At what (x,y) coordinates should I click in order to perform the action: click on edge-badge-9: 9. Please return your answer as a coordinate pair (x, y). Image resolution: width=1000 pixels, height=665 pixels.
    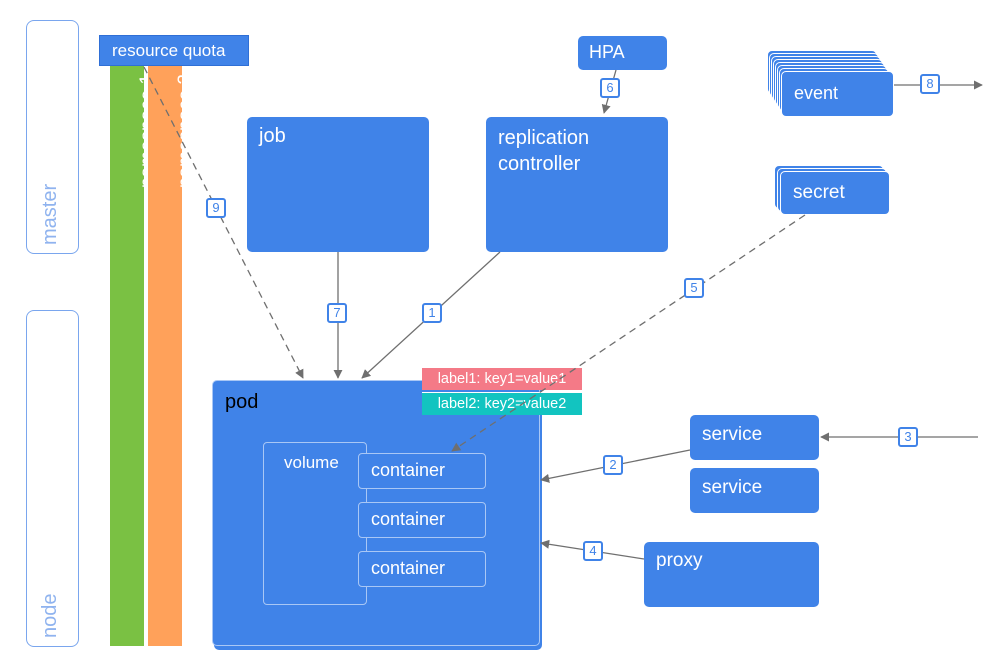
    Looking at the image, I should click on (216, 208).